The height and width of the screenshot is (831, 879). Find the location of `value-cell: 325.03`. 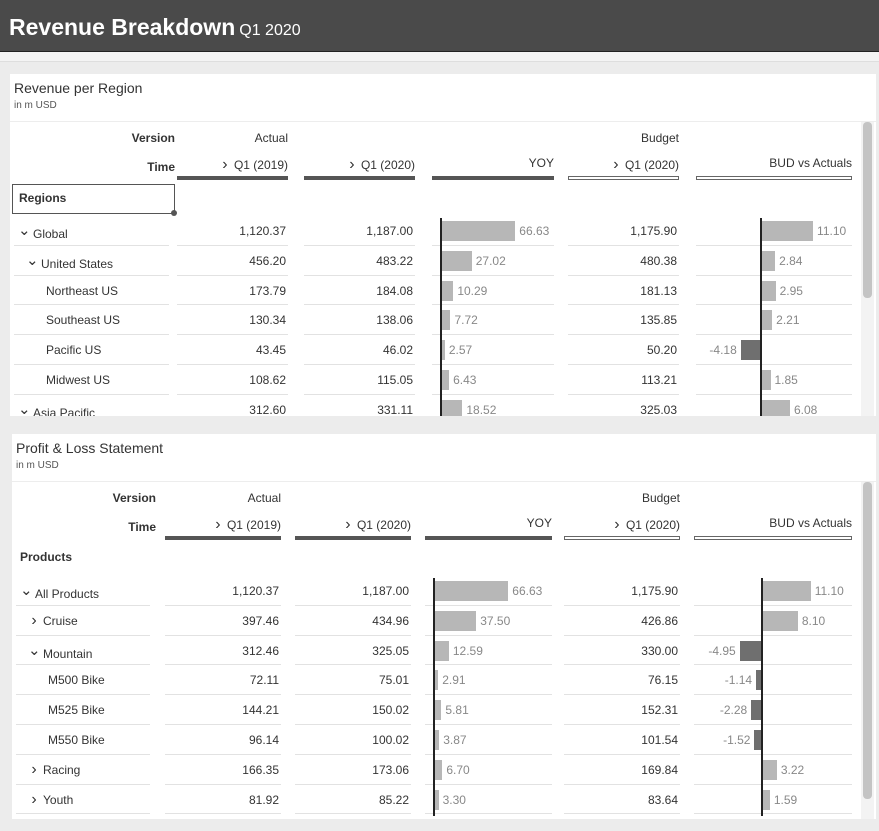

value-cell: 325.03 is located at coordinates (658, 409).